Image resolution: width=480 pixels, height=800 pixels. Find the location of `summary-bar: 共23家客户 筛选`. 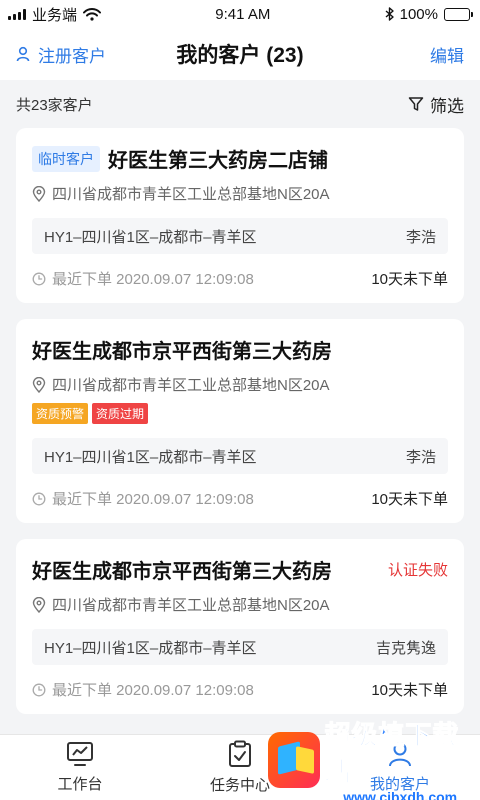

summary-bar: 共23家客户 筛选 is located at coordinates (240, 104).